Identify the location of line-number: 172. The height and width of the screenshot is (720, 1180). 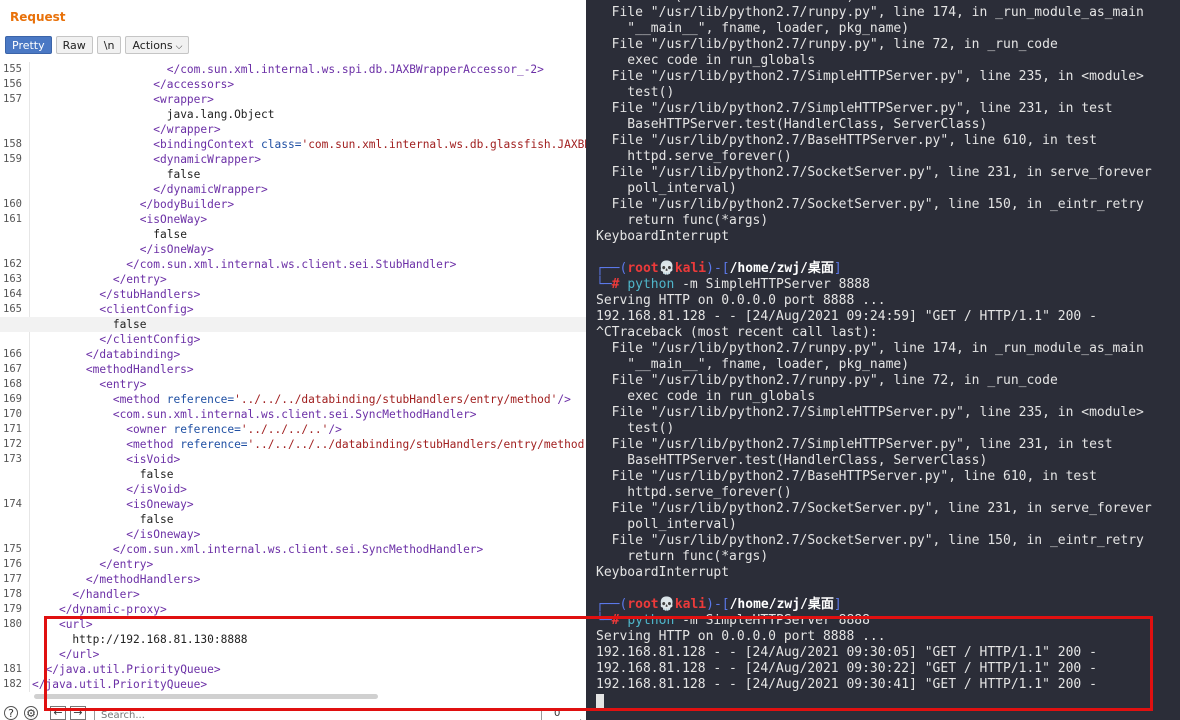
(12, 444).